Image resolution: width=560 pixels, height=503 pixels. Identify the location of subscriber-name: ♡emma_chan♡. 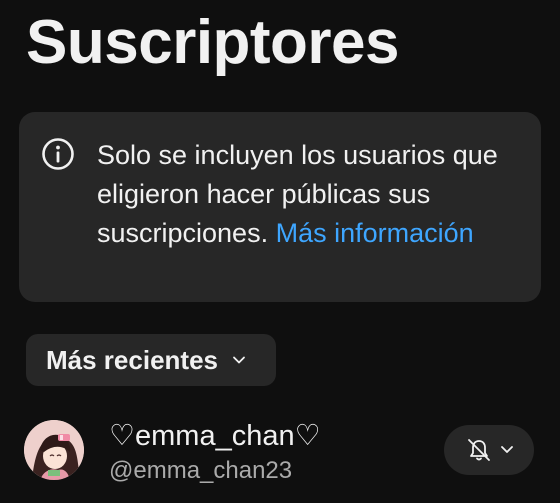
(215, 436).